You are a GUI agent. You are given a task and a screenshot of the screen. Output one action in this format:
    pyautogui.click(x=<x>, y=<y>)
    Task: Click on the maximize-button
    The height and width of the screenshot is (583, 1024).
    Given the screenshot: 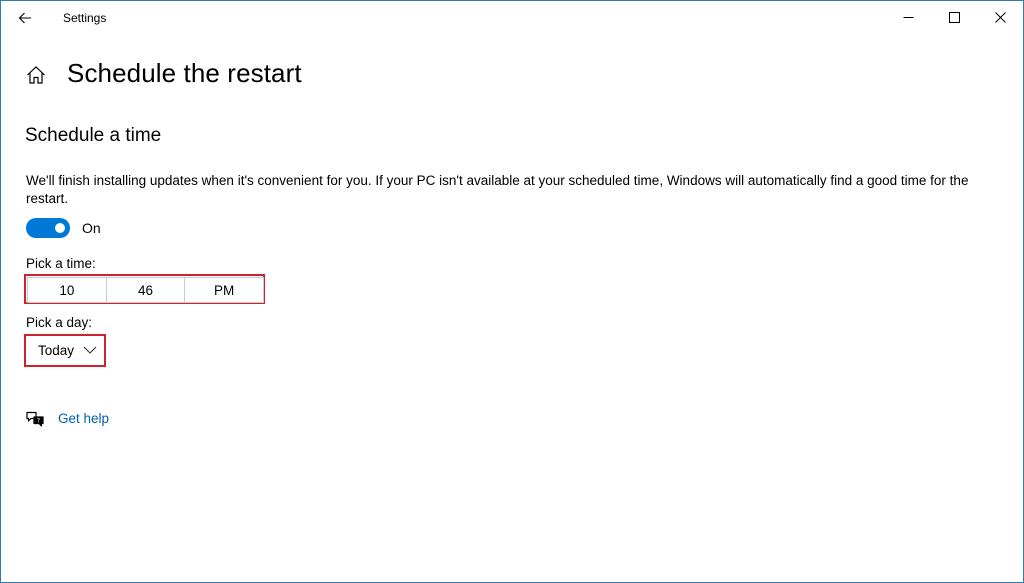 What is the action you would take?
    pyautogui.click(x=954, y=17)
    